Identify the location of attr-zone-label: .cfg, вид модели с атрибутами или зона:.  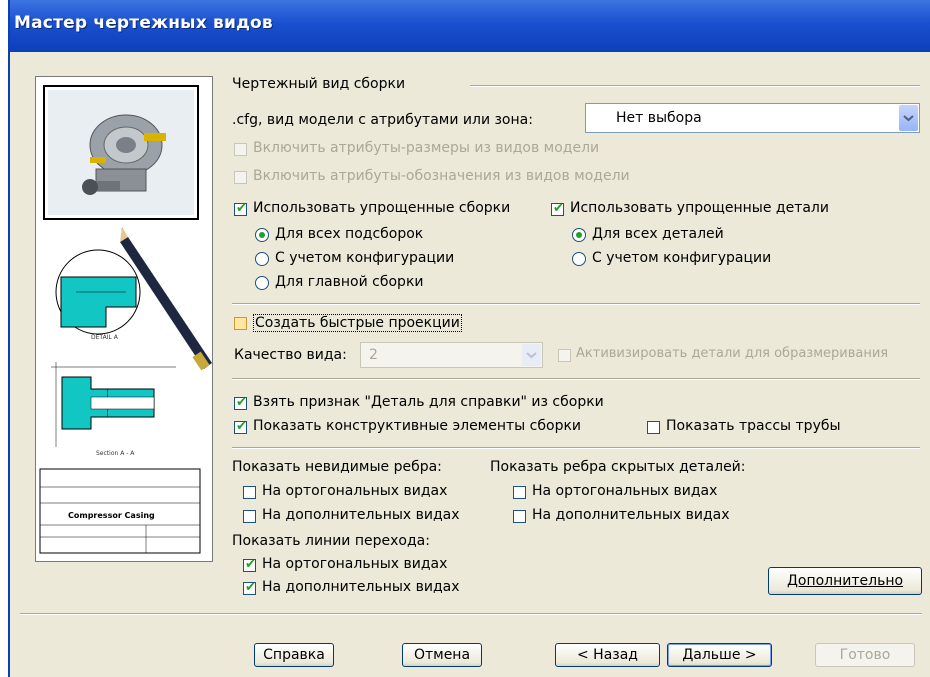
(382, 120).